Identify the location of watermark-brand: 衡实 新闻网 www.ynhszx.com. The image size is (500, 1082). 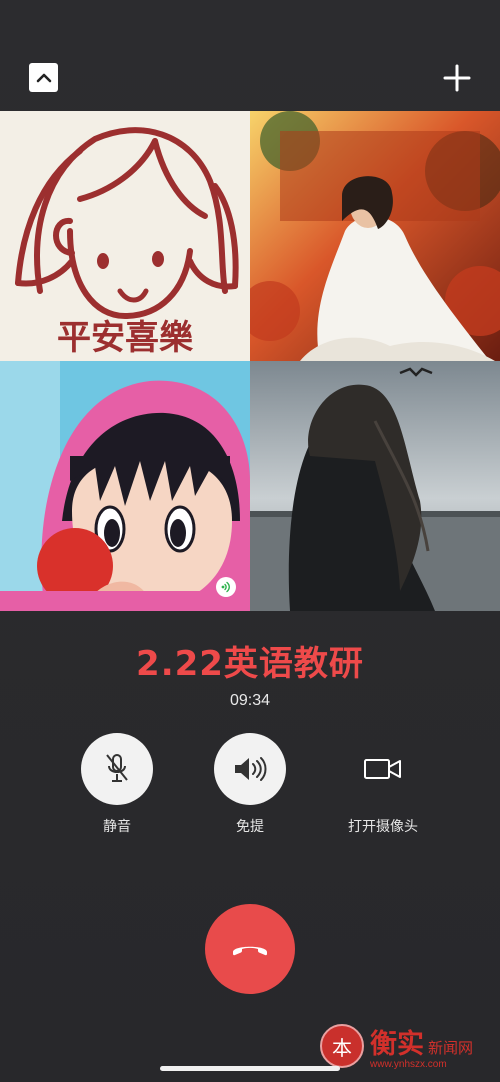
(421, 1046).